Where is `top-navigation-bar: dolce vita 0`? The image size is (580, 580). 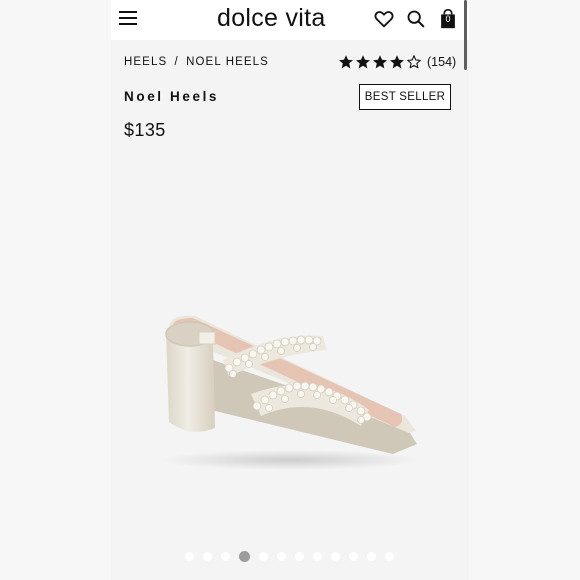 top-navigation-bar: dolce vita 0 is located at coordinates (290, 20).